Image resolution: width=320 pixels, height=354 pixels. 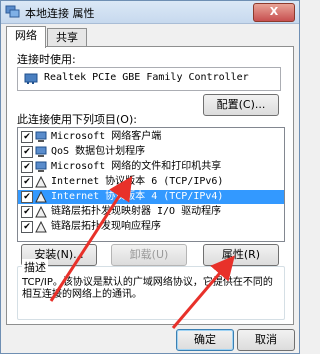 I want to click on list-item-label: 链路层拓扑发现映射器 I/O 驱动程序, so click(x=136, y=211).